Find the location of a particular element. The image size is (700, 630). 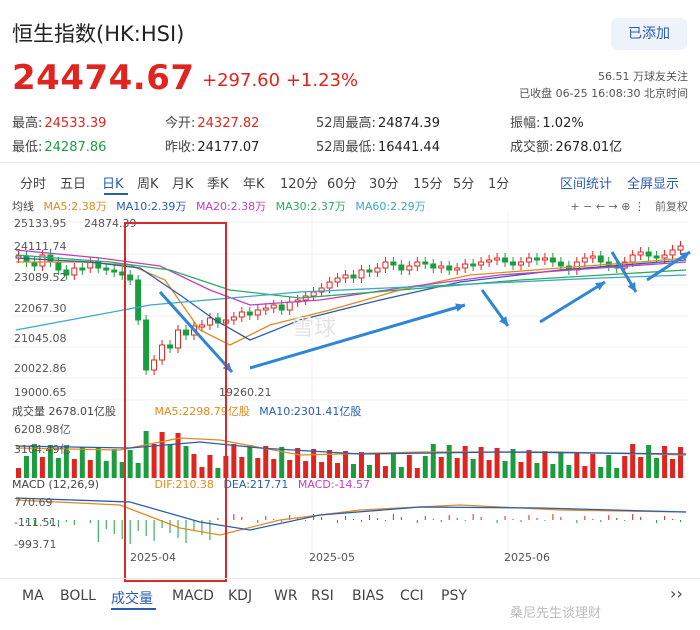

tab-bias: BIAS is located at coordinates (368, 596).